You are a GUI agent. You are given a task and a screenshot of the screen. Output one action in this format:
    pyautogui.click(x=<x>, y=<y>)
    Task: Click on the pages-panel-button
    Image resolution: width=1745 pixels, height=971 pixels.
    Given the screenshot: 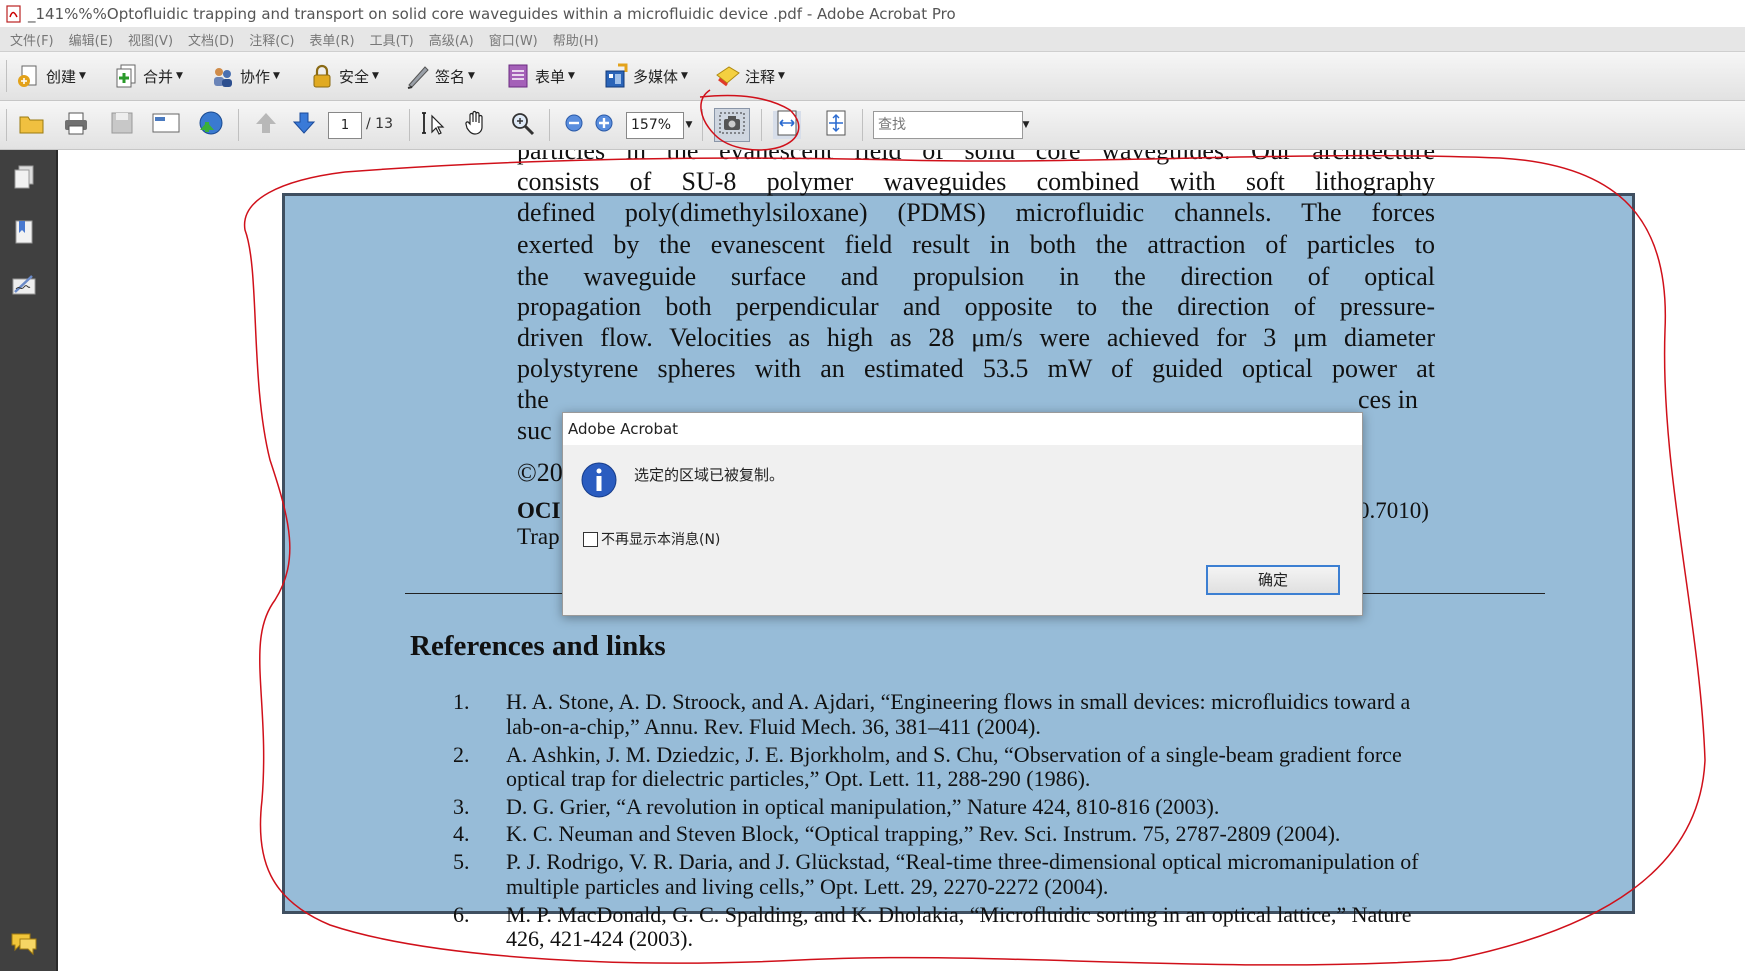 What is the action you would take?
    pyautogui.click(x=24, y=178)
    